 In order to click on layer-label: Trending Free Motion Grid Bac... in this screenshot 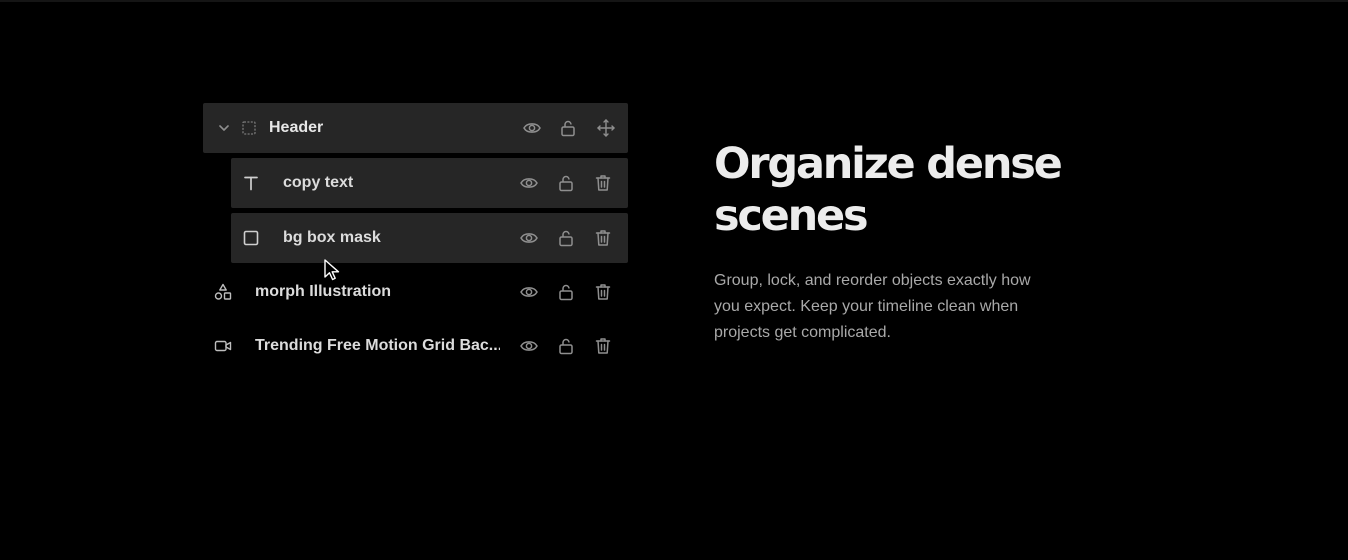, I will do `click(377, 345)`.